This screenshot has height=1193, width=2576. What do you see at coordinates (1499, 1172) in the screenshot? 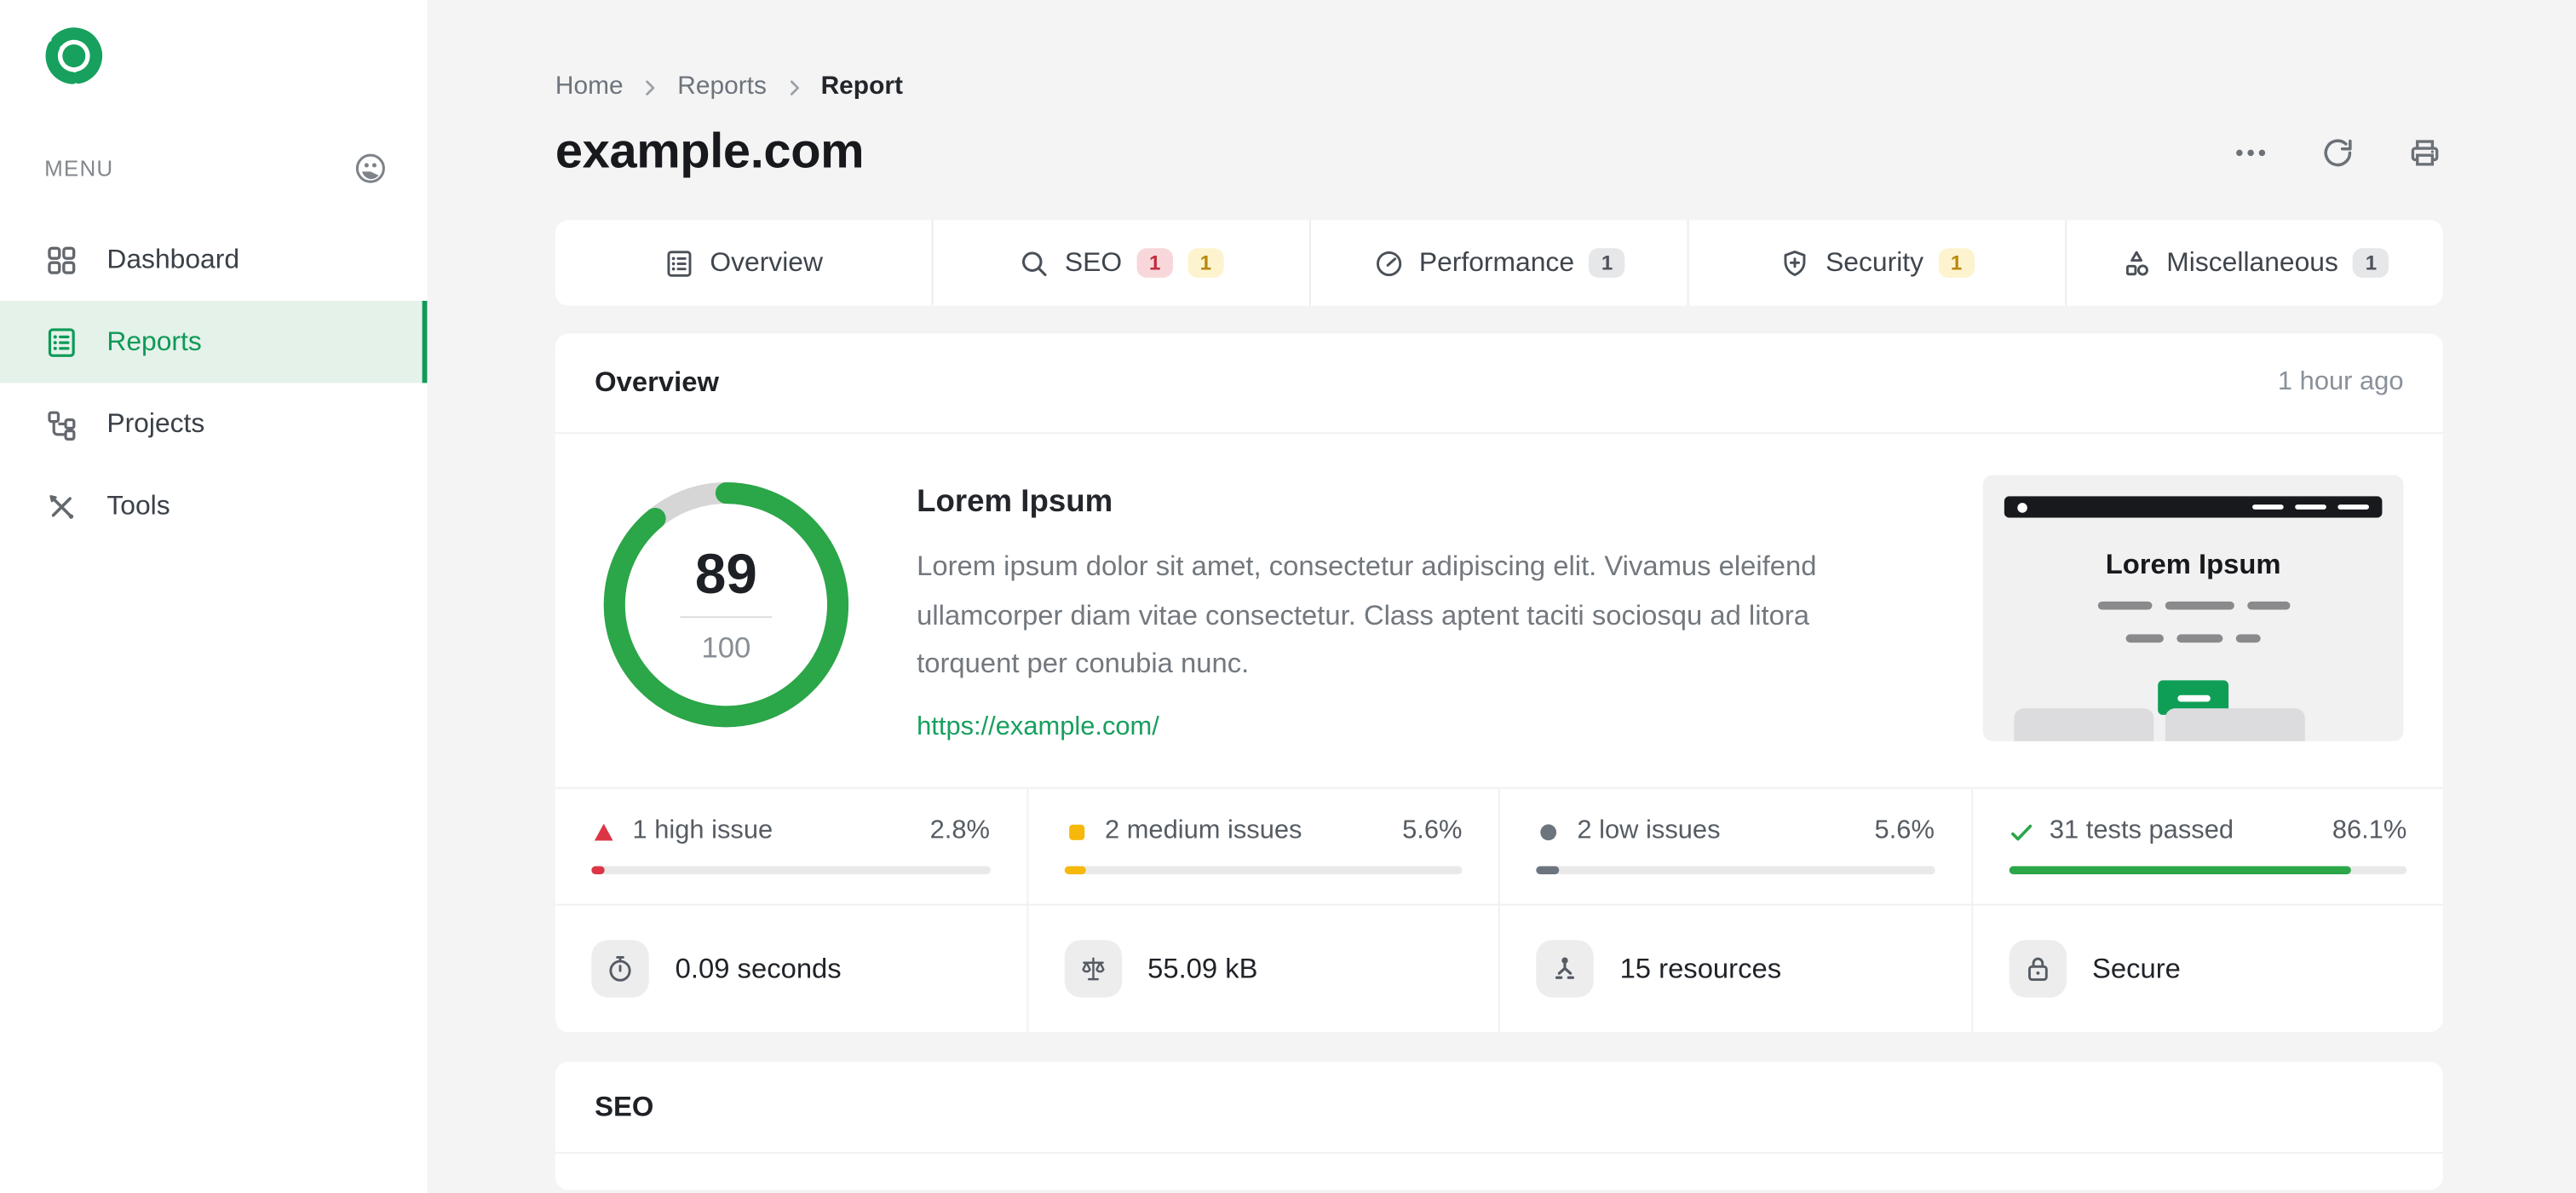
I see `seo-card-body` at bounding box center [1499, 1172].